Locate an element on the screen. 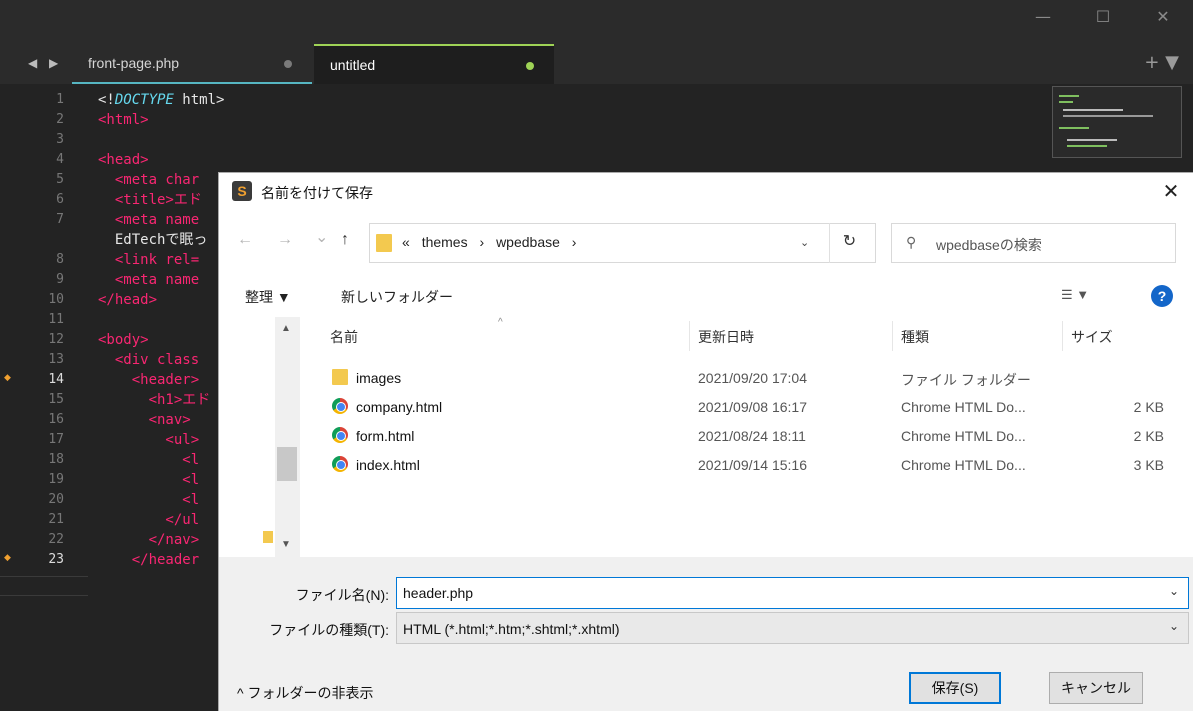 The image size is (1193, 711). minimize-button: — is located at coordinates (1043, 17).